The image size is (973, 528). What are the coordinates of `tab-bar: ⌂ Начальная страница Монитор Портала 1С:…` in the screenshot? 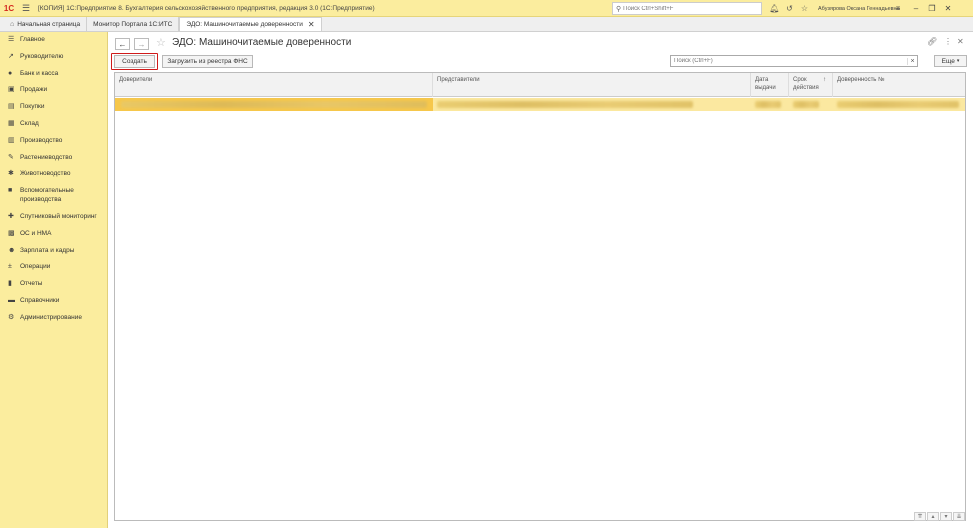 It's located at (486, 24).